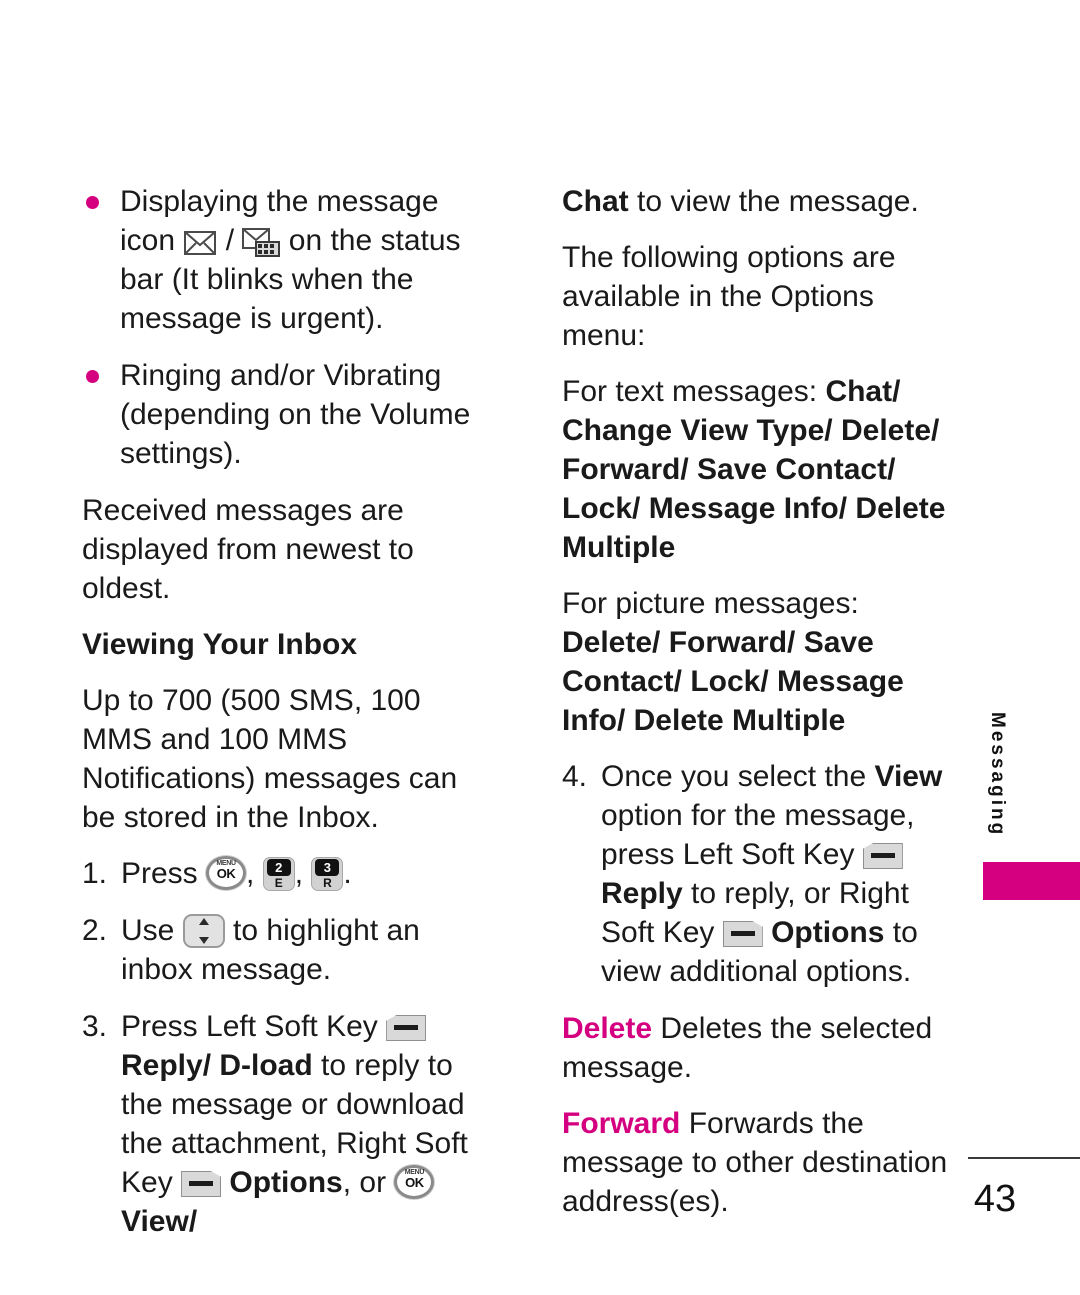  I want to click on delete-definition-entry: Delete Deletes the selected message., so click(762, 1048).